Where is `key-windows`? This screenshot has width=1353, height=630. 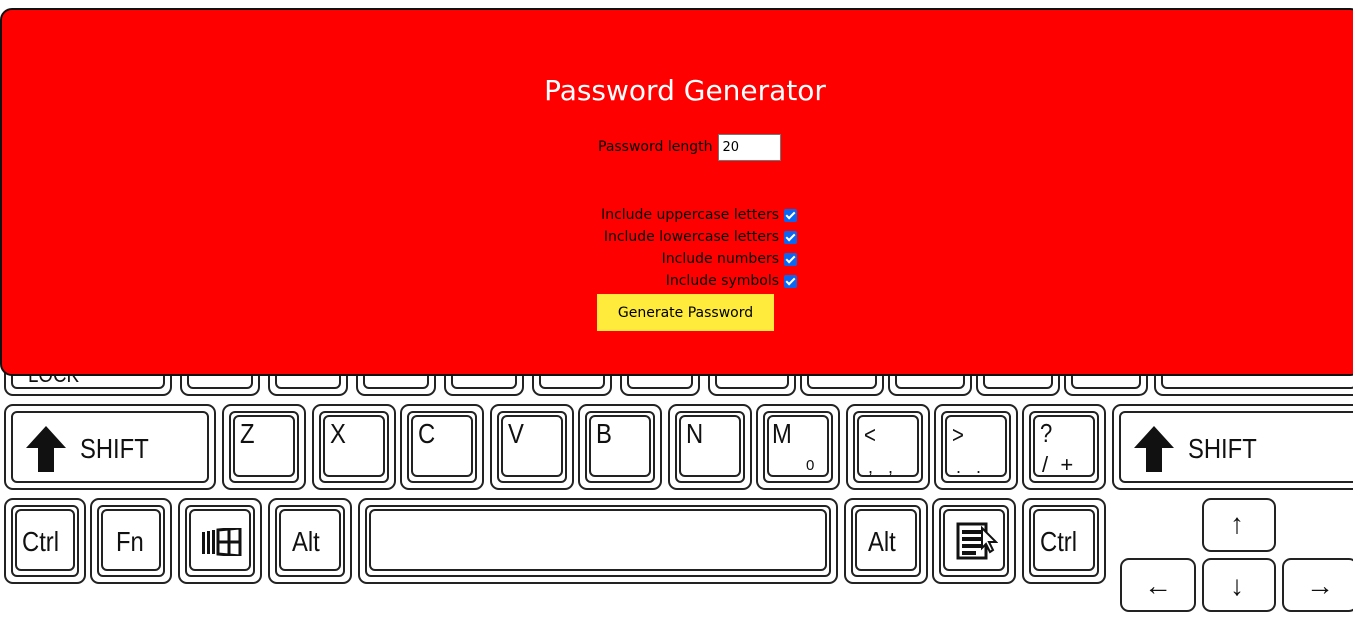 key-windows is located at coordinates (220, 541).